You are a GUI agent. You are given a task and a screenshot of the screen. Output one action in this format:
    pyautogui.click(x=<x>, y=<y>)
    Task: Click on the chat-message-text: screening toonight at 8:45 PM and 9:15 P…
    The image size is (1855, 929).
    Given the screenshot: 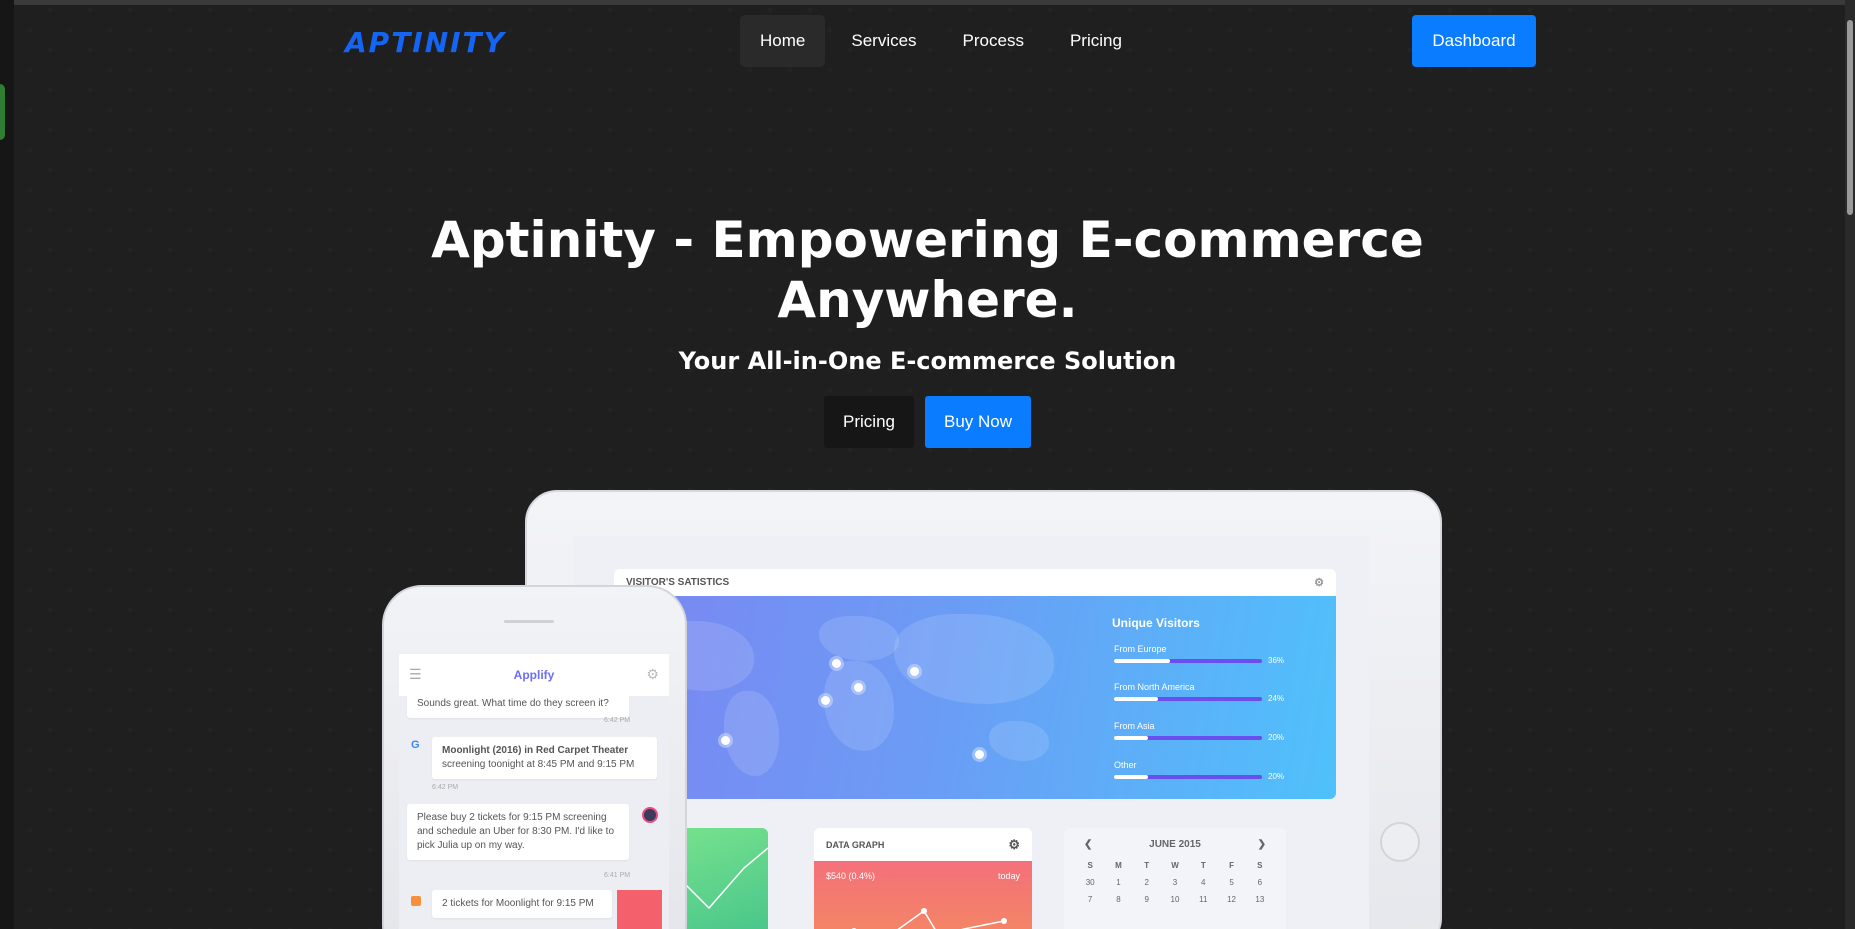 What is the action you would take?
    pyautogui.click(x=538, y=764)
    